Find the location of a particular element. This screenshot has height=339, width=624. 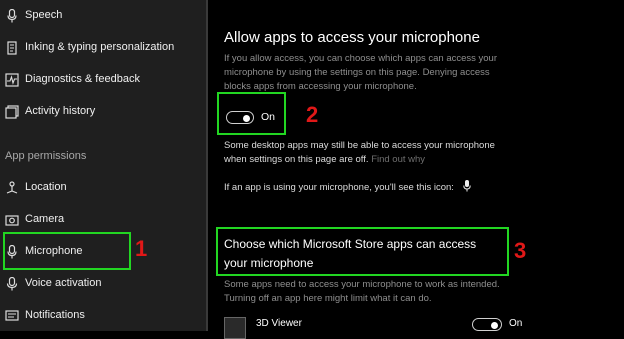

sidebar-item-location: Location is located at coordinates (103, 188).